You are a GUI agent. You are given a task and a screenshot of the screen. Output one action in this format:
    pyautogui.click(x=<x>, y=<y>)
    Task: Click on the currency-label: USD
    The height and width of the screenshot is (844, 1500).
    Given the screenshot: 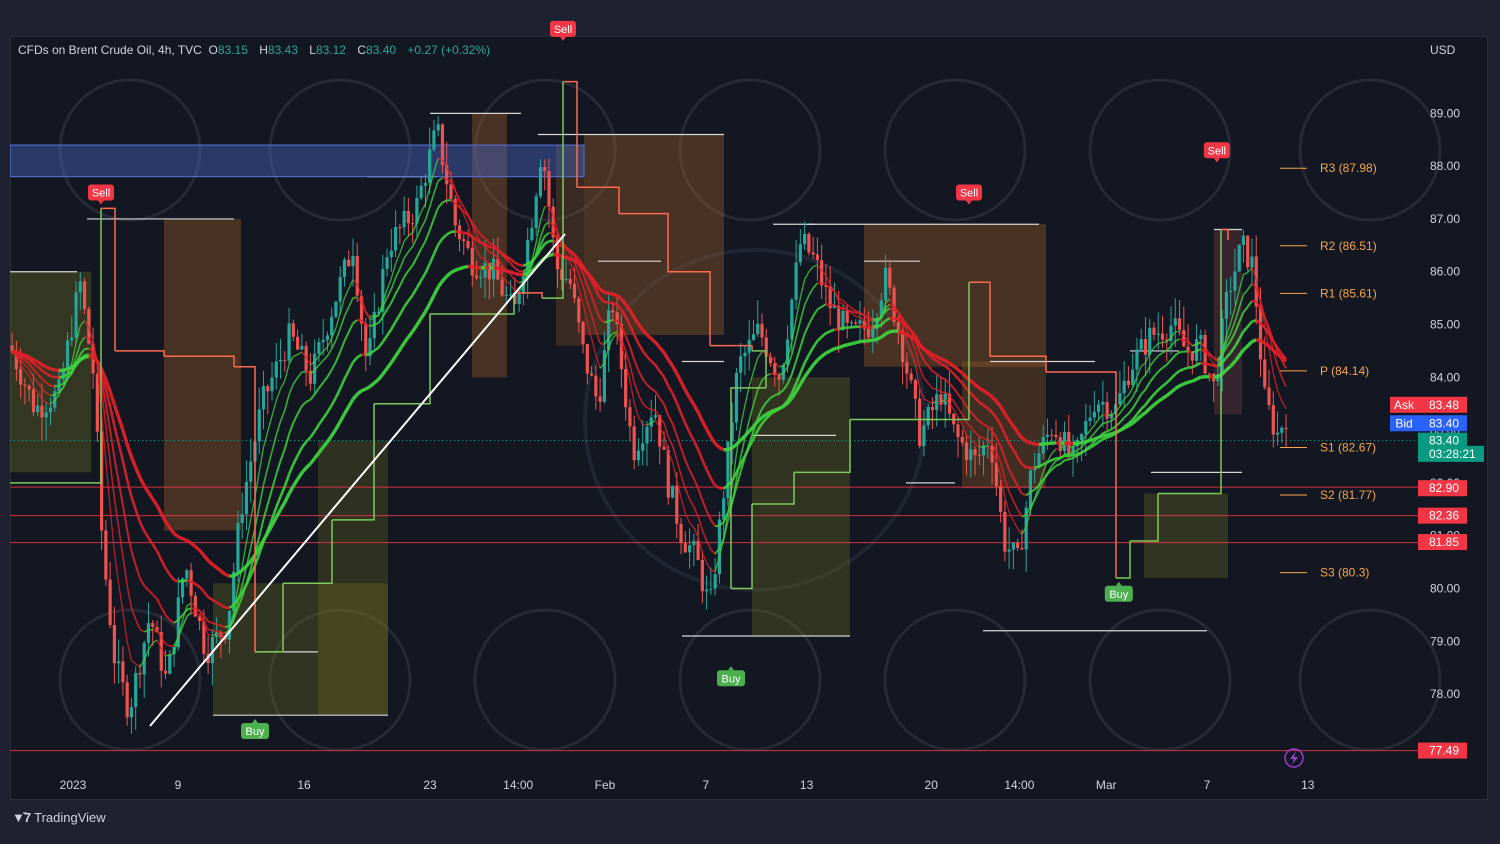 What is the action you would take?
    pyautogui.click(x=1442, y=50)
    